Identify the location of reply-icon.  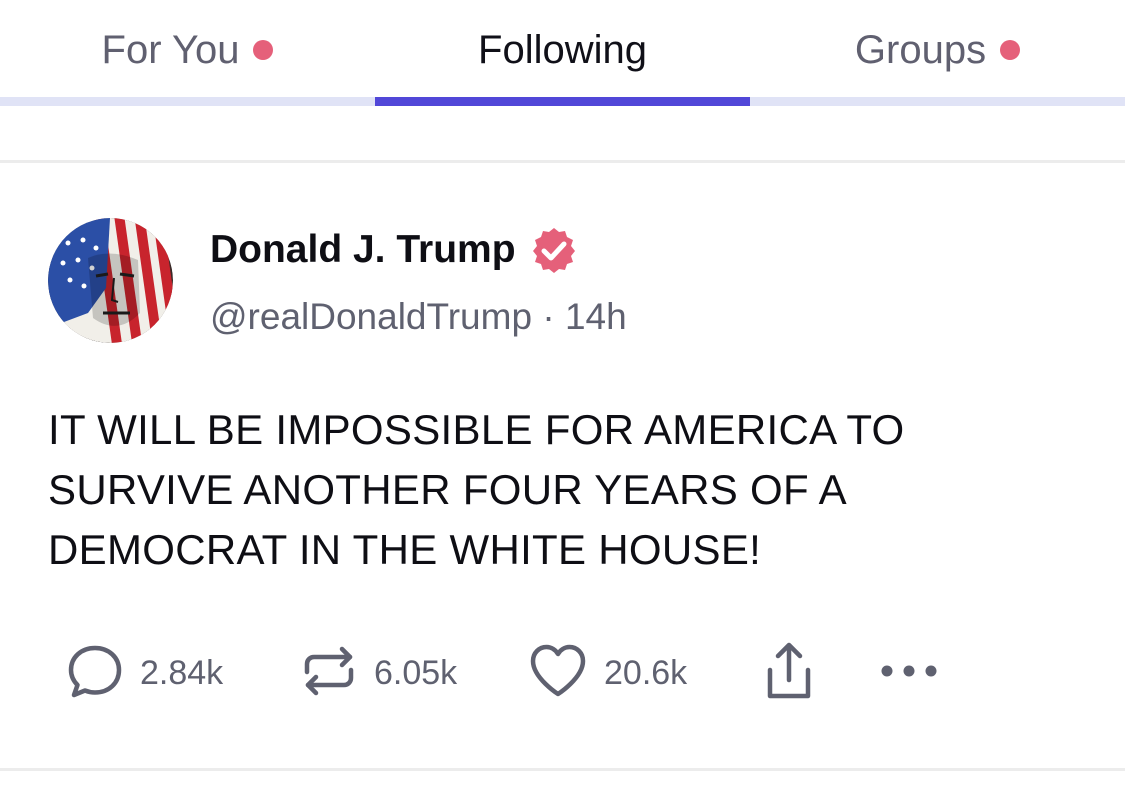
(95, 673).